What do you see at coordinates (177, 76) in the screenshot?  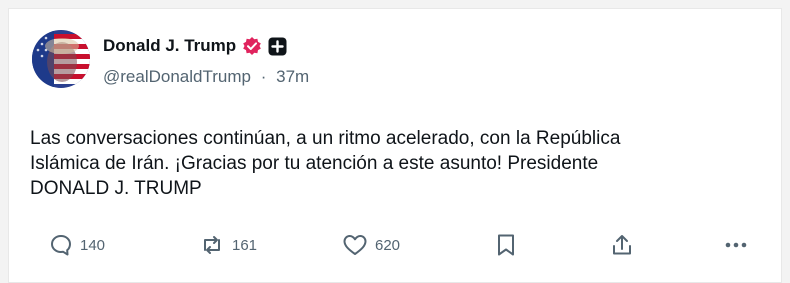 I see `author-handle: @realDonaldTrump` at bounding box center [177, 76].